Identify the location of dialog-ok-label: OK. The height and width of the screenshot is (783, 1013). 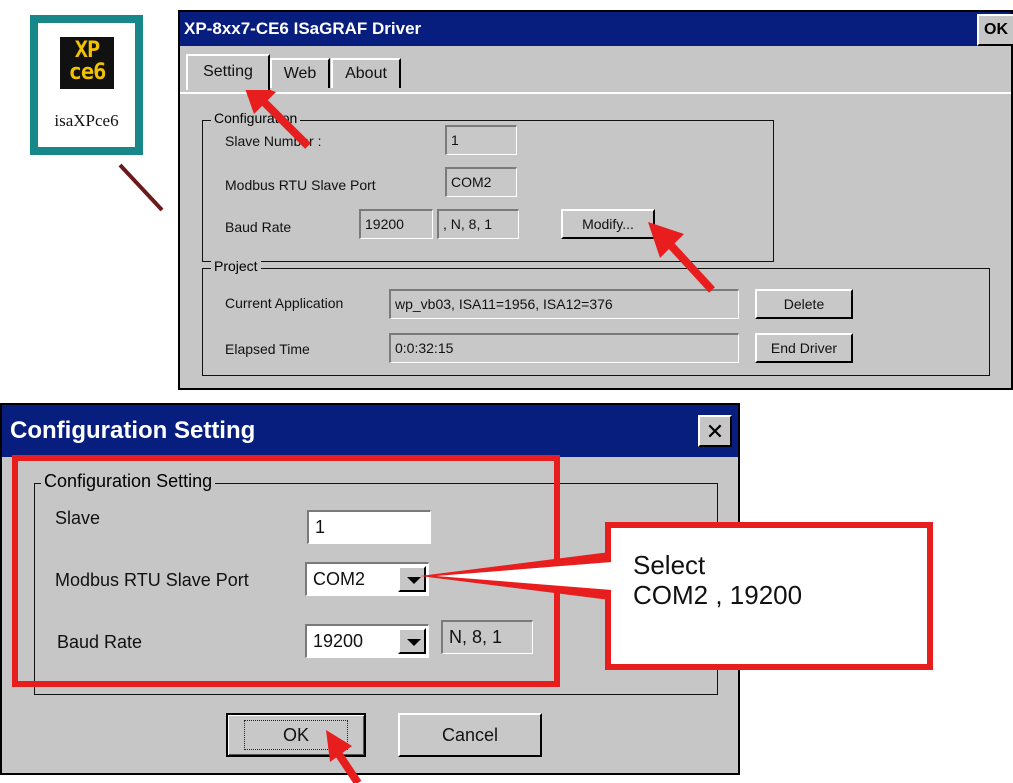
(295, 735).